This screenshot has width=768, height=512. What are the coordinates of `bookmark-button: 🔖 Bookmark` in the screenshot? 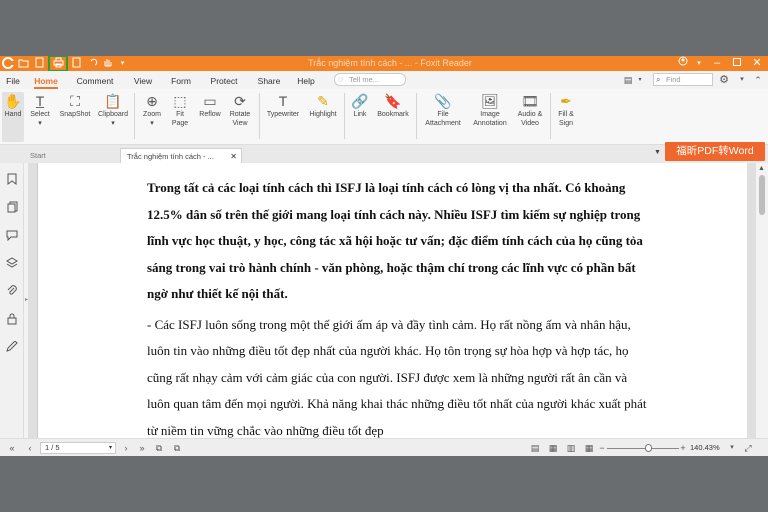 It's located at (393, 105).